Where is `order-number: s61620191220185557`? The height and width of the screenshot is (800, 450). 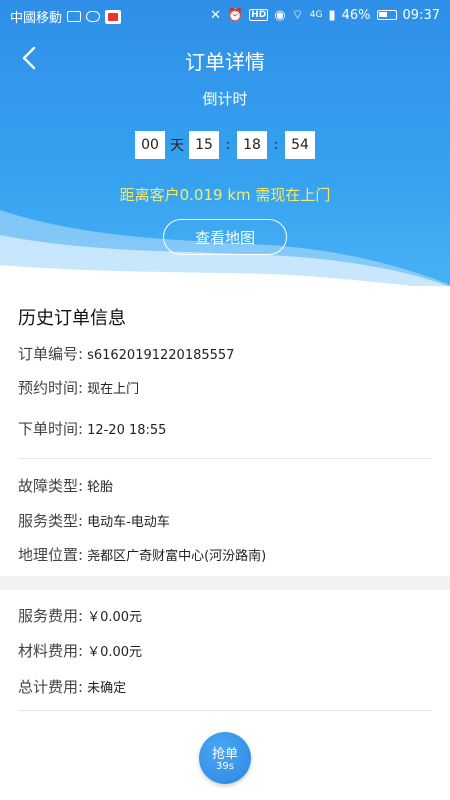 order-number: s61620191220185557 is located at coordinates (161, 355).